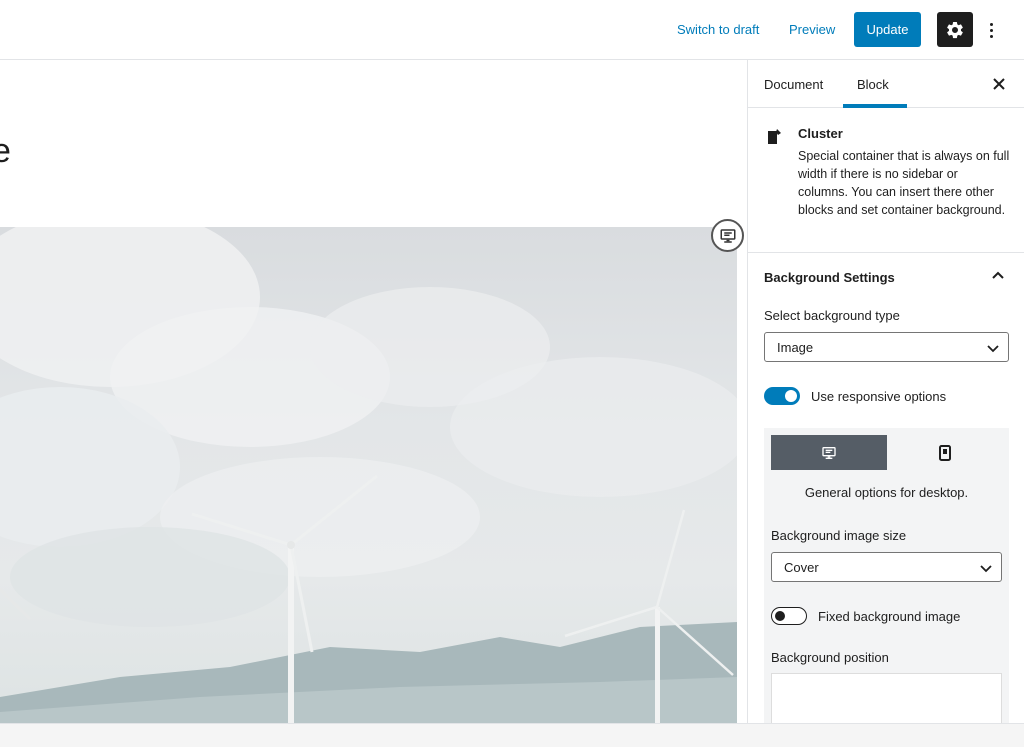 The width and height of the screenshot is (1024, 747). Describe the element at coordinates (812, 29) in the screenshot. I see `preview-button: Preview` at that location.